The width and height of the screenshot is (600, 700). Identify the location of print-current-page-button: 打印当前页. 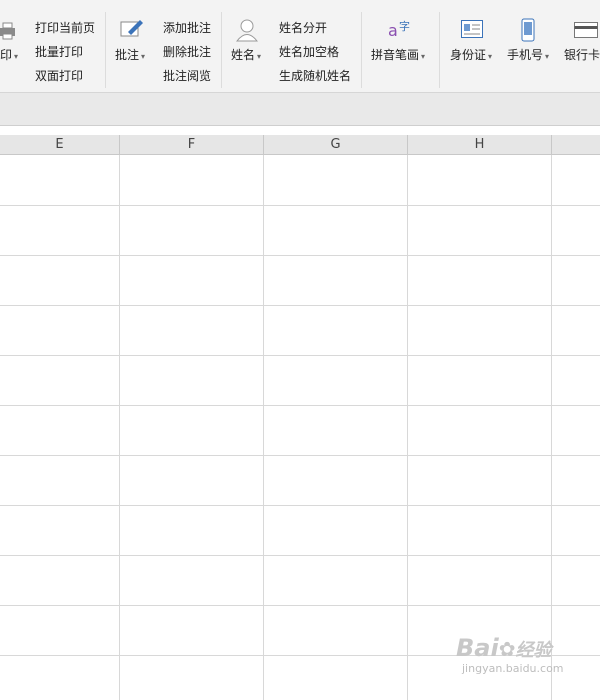
(65, 28).